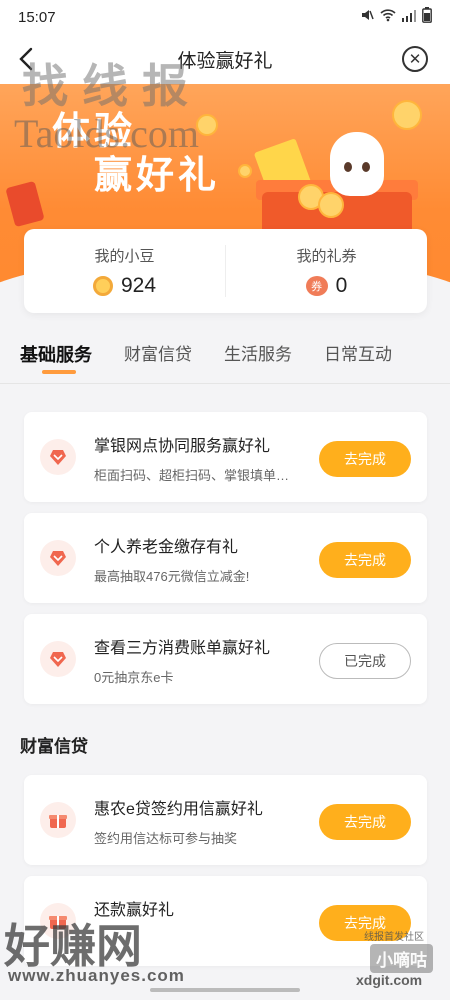  Describe the element at coordinates (124, 271) in the screenshot. I see `beans-summary: 我的小豆 924` at that location.